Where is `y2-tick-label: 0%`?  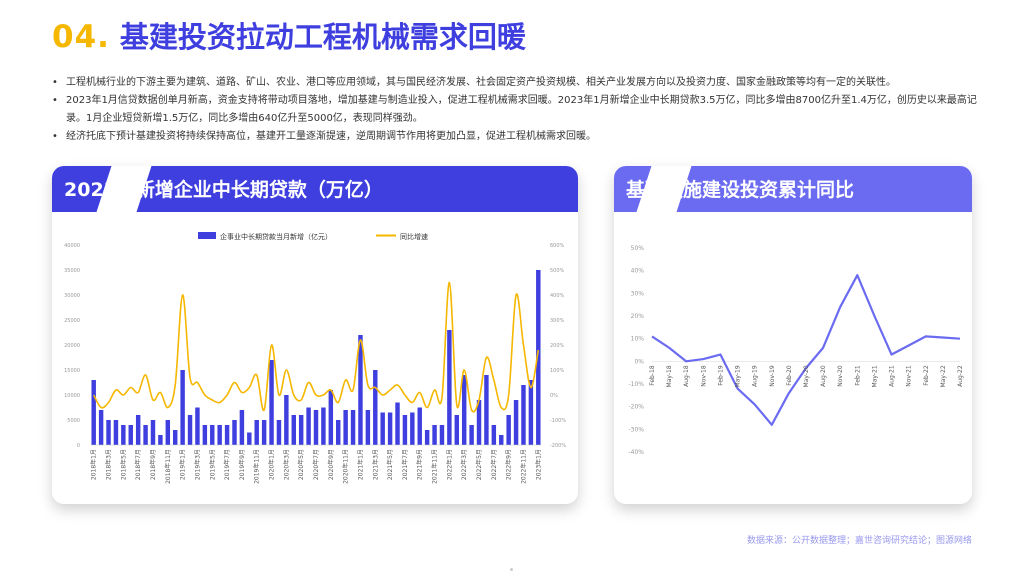 y2-tick-label: 0% is located at coordinates (554, 396).